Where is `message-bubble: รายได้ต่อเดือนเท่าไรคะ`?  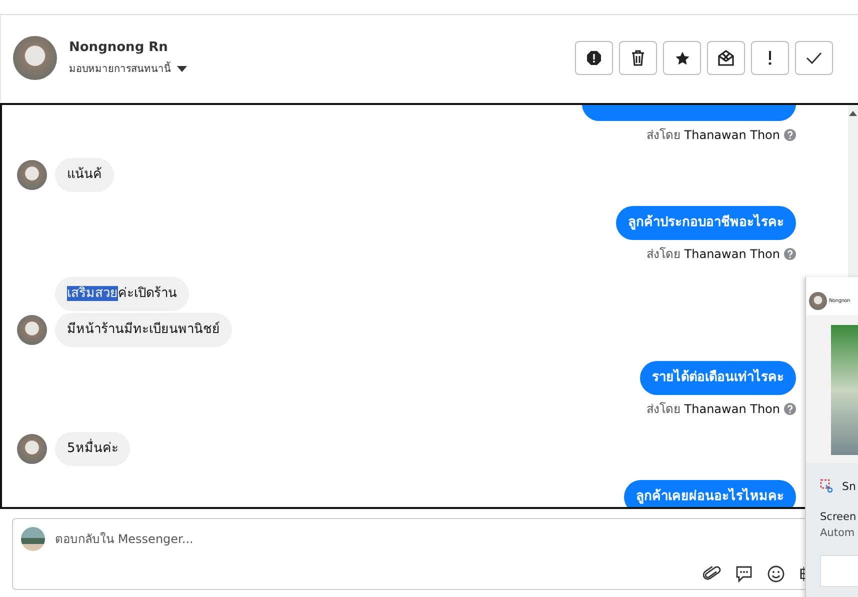
message-bubble: รายได้ต่อเดือนเท่าไรคะ is located at coordinates (718, 378).